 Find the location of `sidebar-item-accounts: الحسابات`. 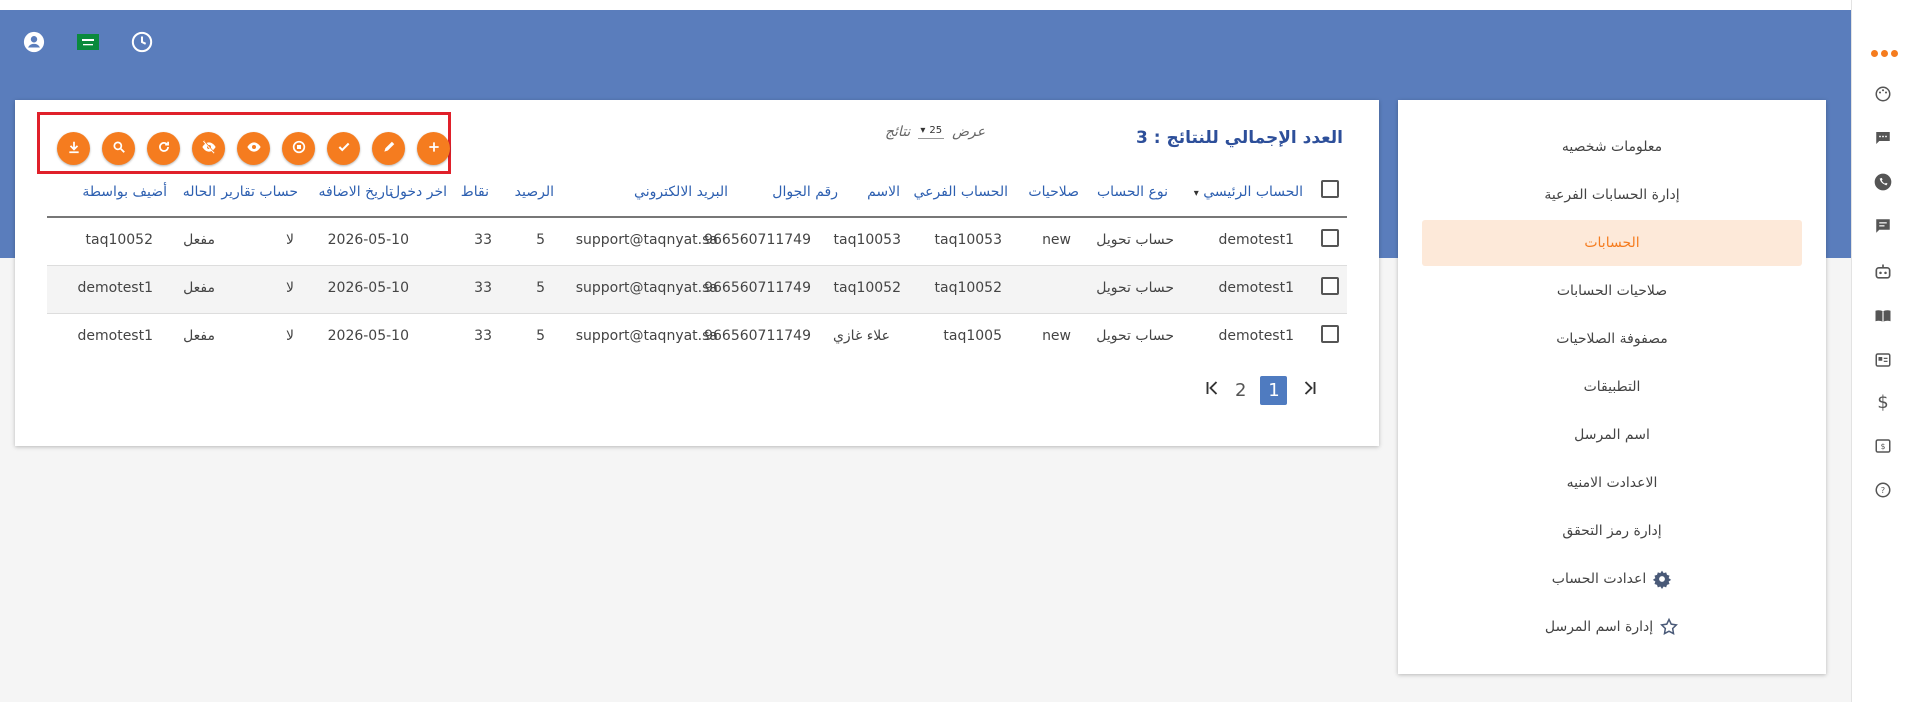

sidebar-item-accounts: الحسابات is located at coordinates (1612, 243).